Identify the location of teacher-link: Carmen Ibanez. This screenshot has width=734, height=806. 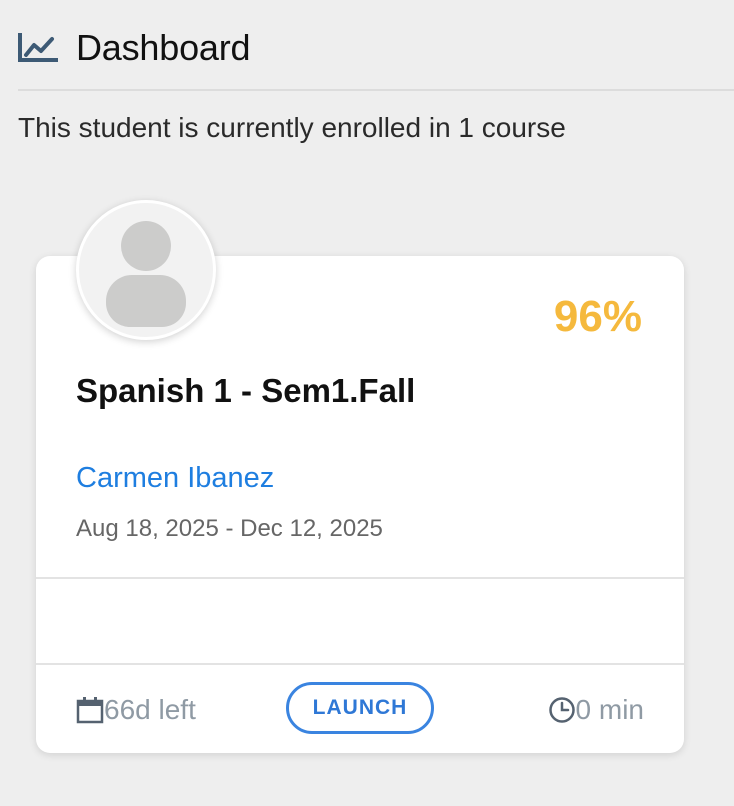
(175, 478).